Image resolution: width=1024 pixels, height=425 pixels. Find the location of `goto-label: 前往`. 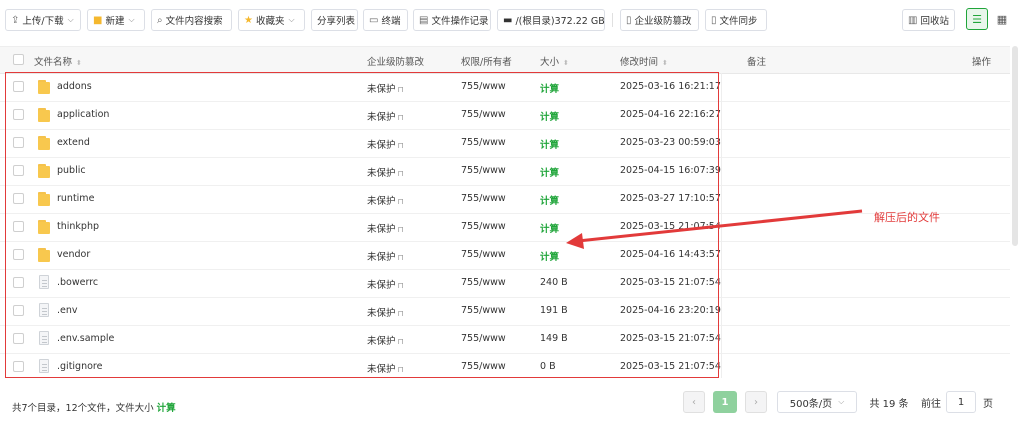

goto-label: 前往 is located at coordinates (931, 404).